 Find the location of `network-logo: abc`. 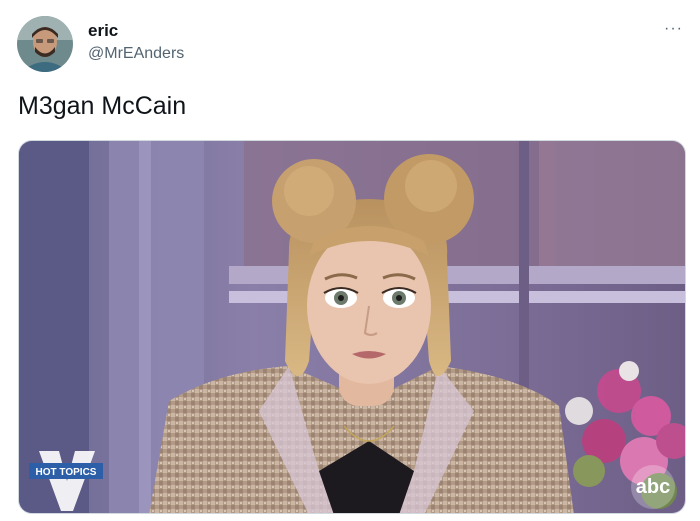

network-logo: abc is located at coordinates (653, 487).